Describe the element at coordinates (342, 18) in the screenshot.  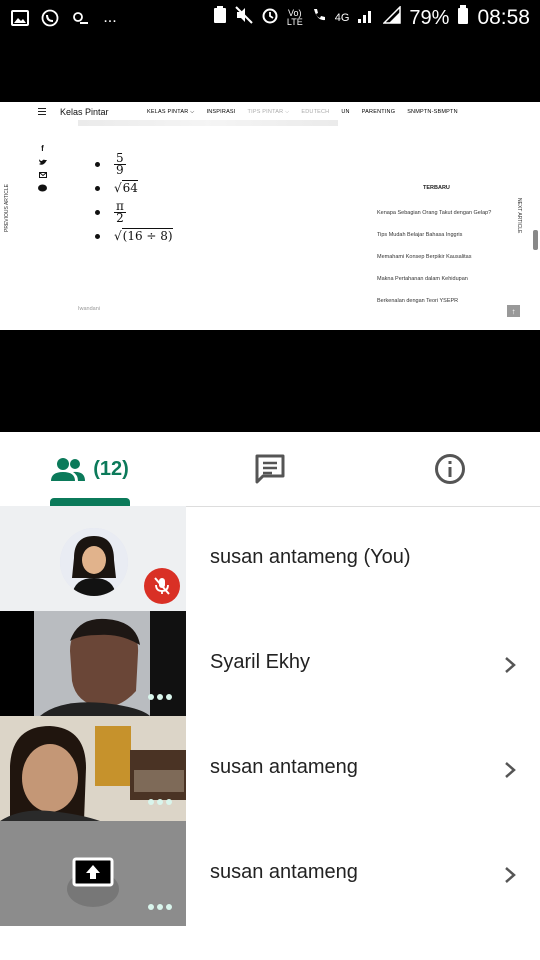
I see `network-type-label: 4G` at that location.